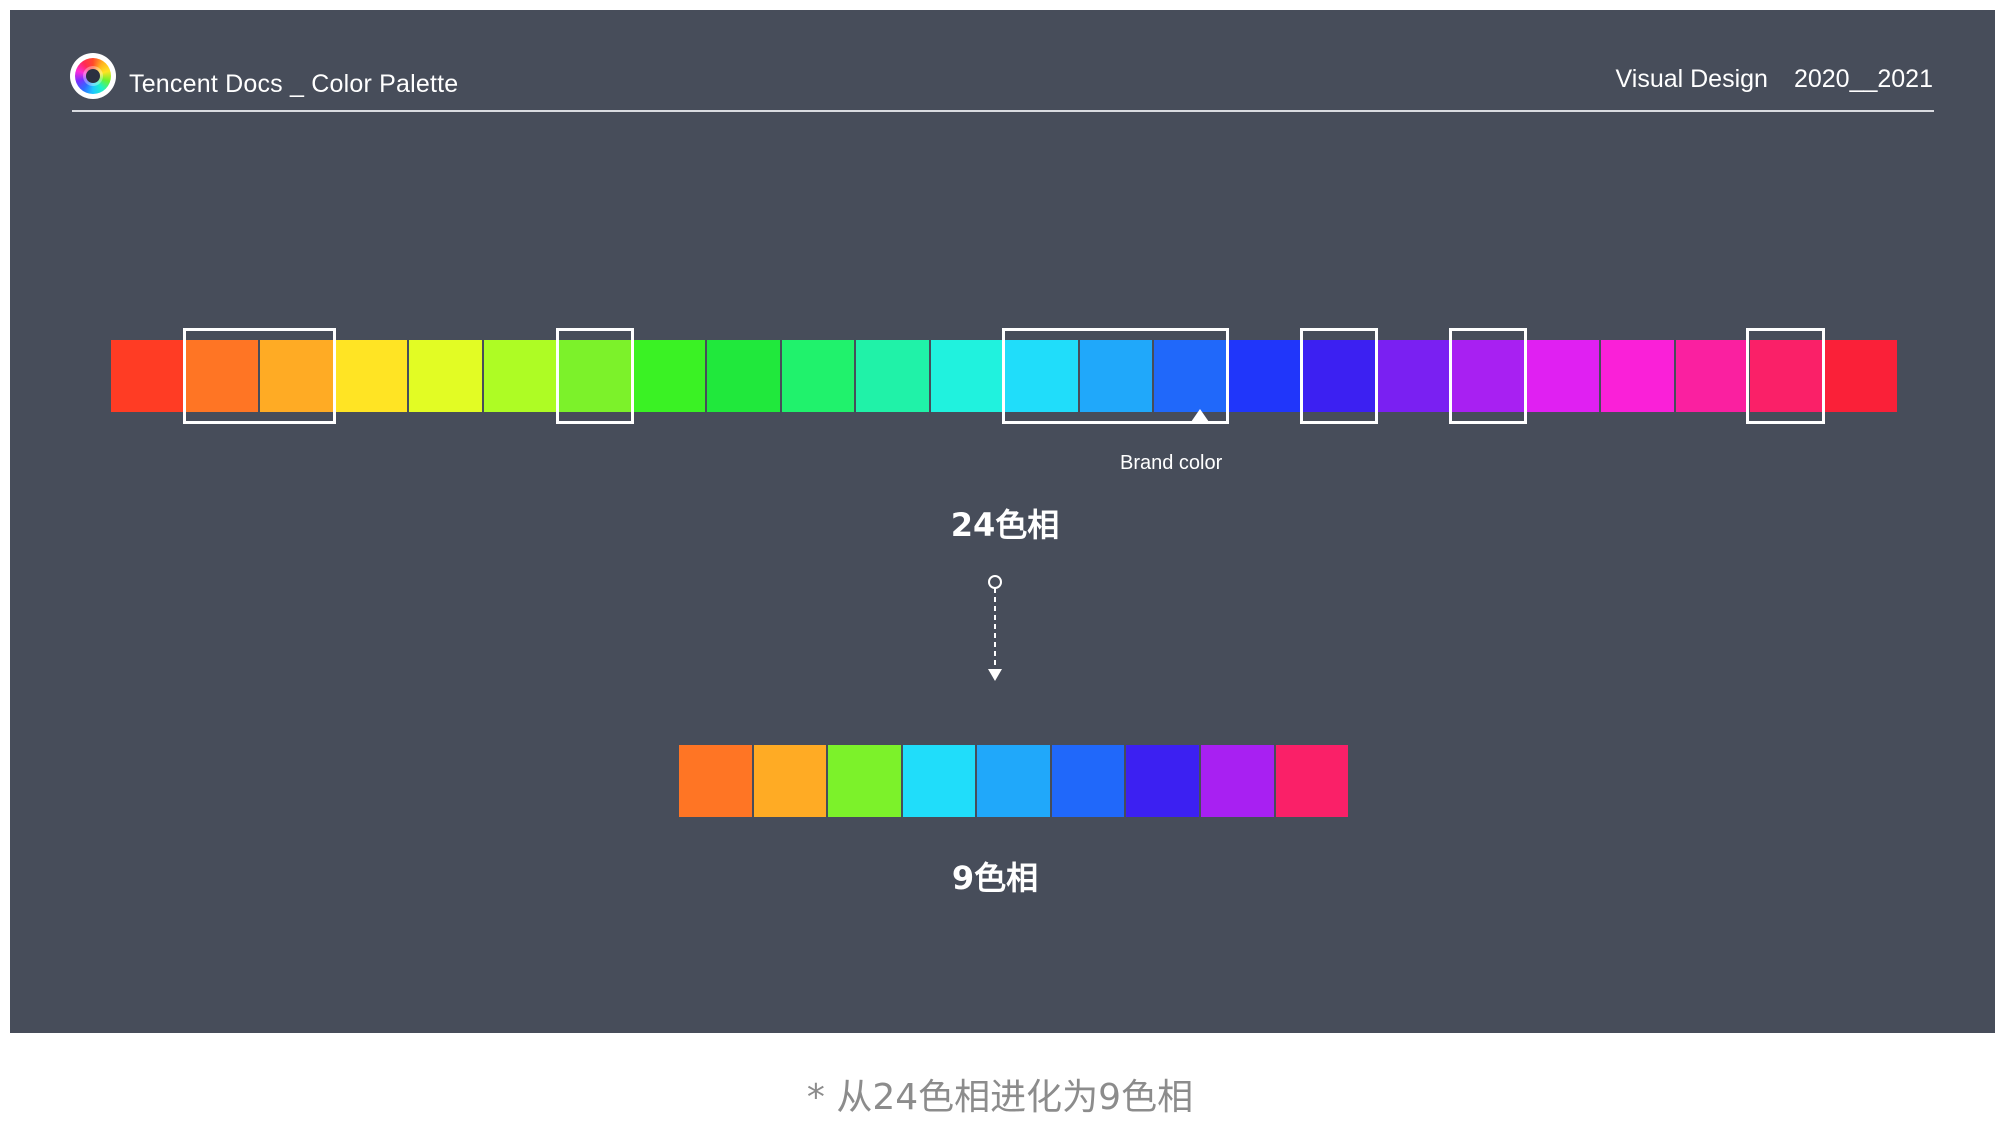 The height and width of the screenshot is (1136, 2000). What do you see at coordinates (1691, 79) in the screenshot?
I see `section-label: Visual Design` at bounding box center [1691, 79].